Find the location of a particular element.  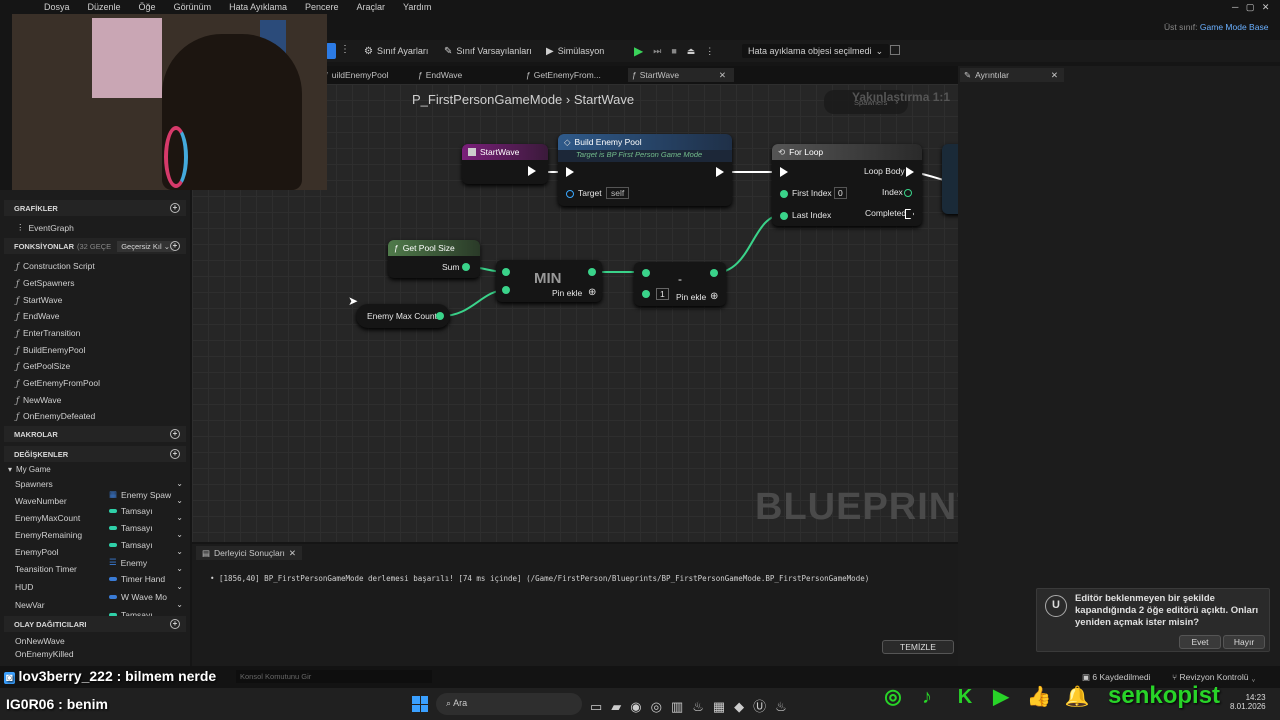

browse-icon is located at coordinates (895, 50).